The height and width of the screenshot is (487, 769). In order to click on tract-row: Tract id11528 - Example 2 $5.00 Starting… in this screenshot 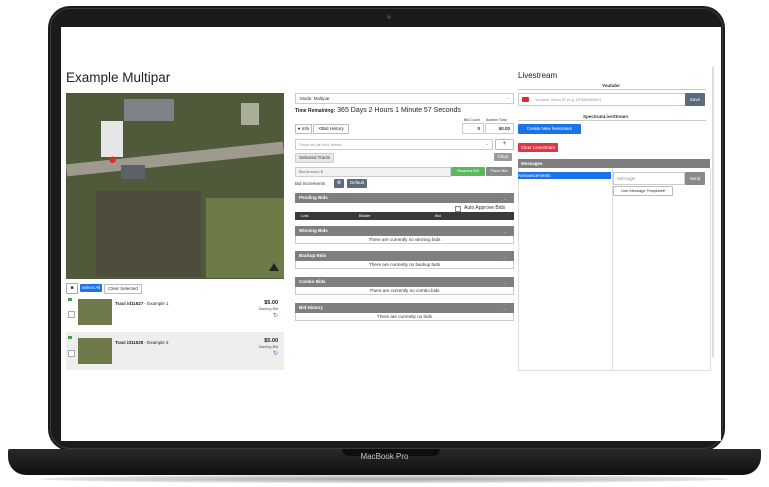, I will do `click(175, 351)`.